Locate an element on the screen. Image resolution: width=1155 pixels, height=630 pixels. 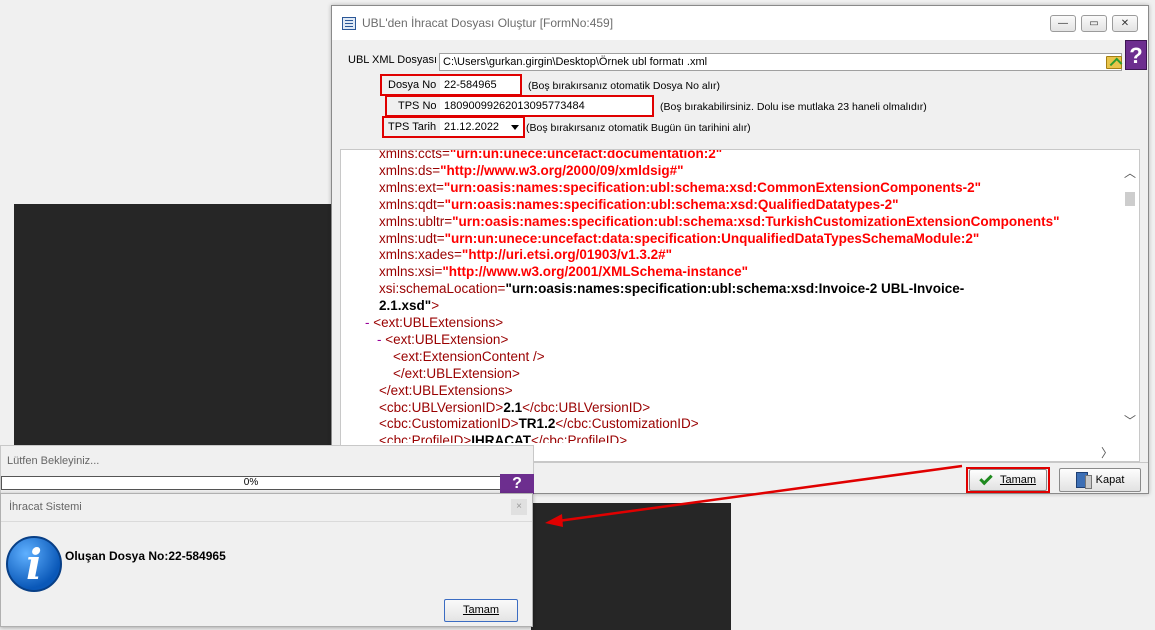
info-ok-button: Tamam is located at coordinates (481, 610).